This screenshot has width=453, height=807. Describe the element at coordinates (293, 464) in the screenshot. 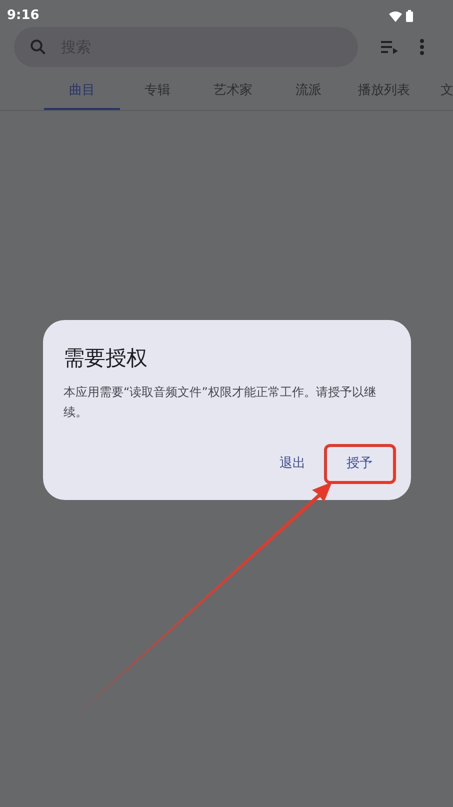

I see `dialog-button: 退出` at that location.